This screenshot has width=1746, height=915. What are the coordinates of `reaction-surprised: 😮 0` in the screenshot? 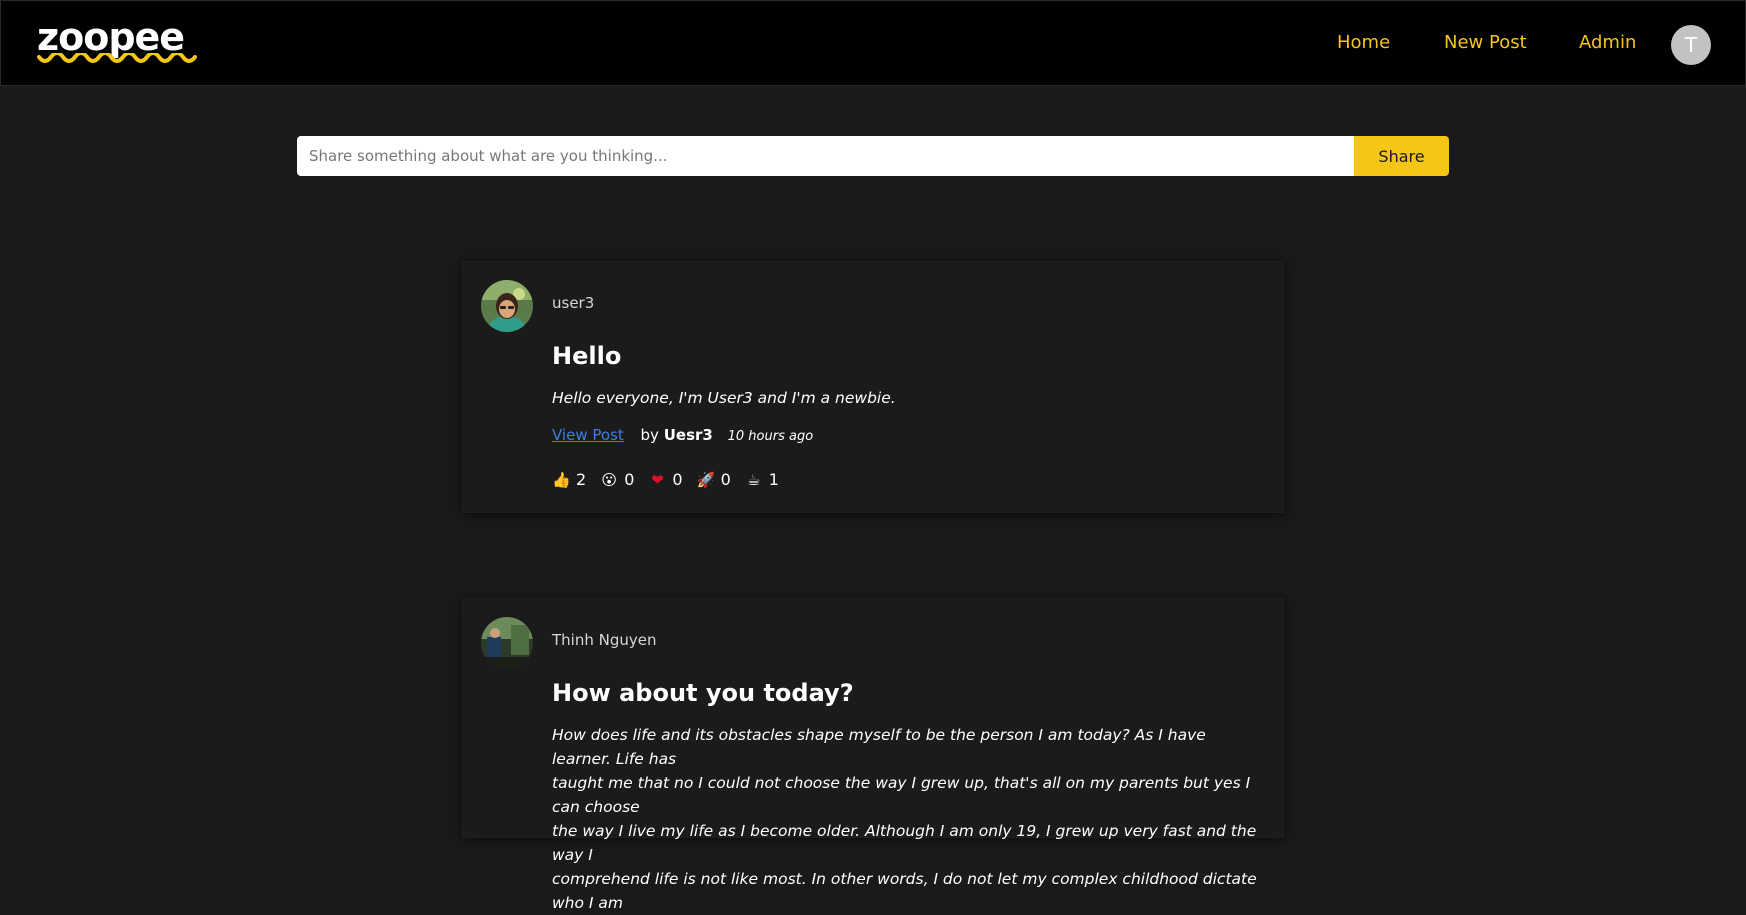 It's located at (617, 479).